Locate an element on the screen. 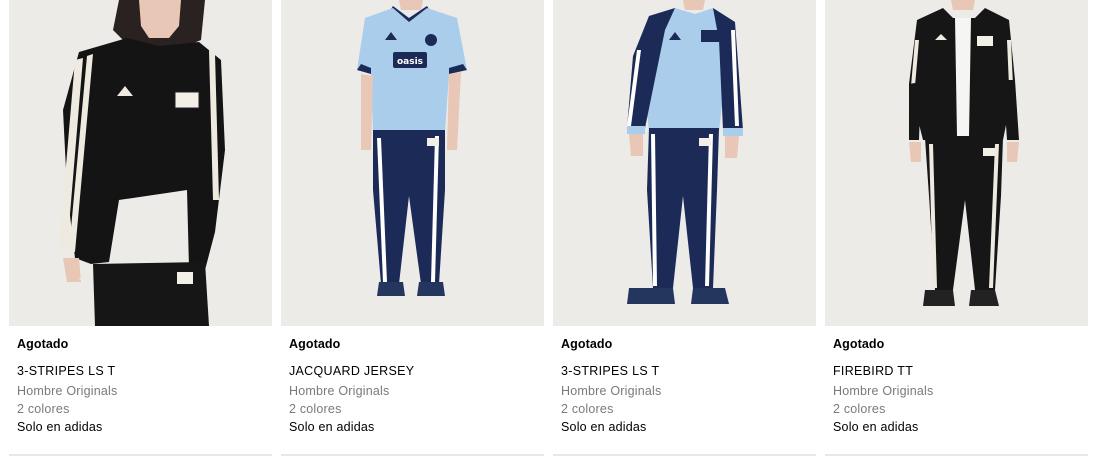 The width and height of the screenshot is (1116, 456). product-name: FIREBIRD TT is located at coordinates (956, 372).